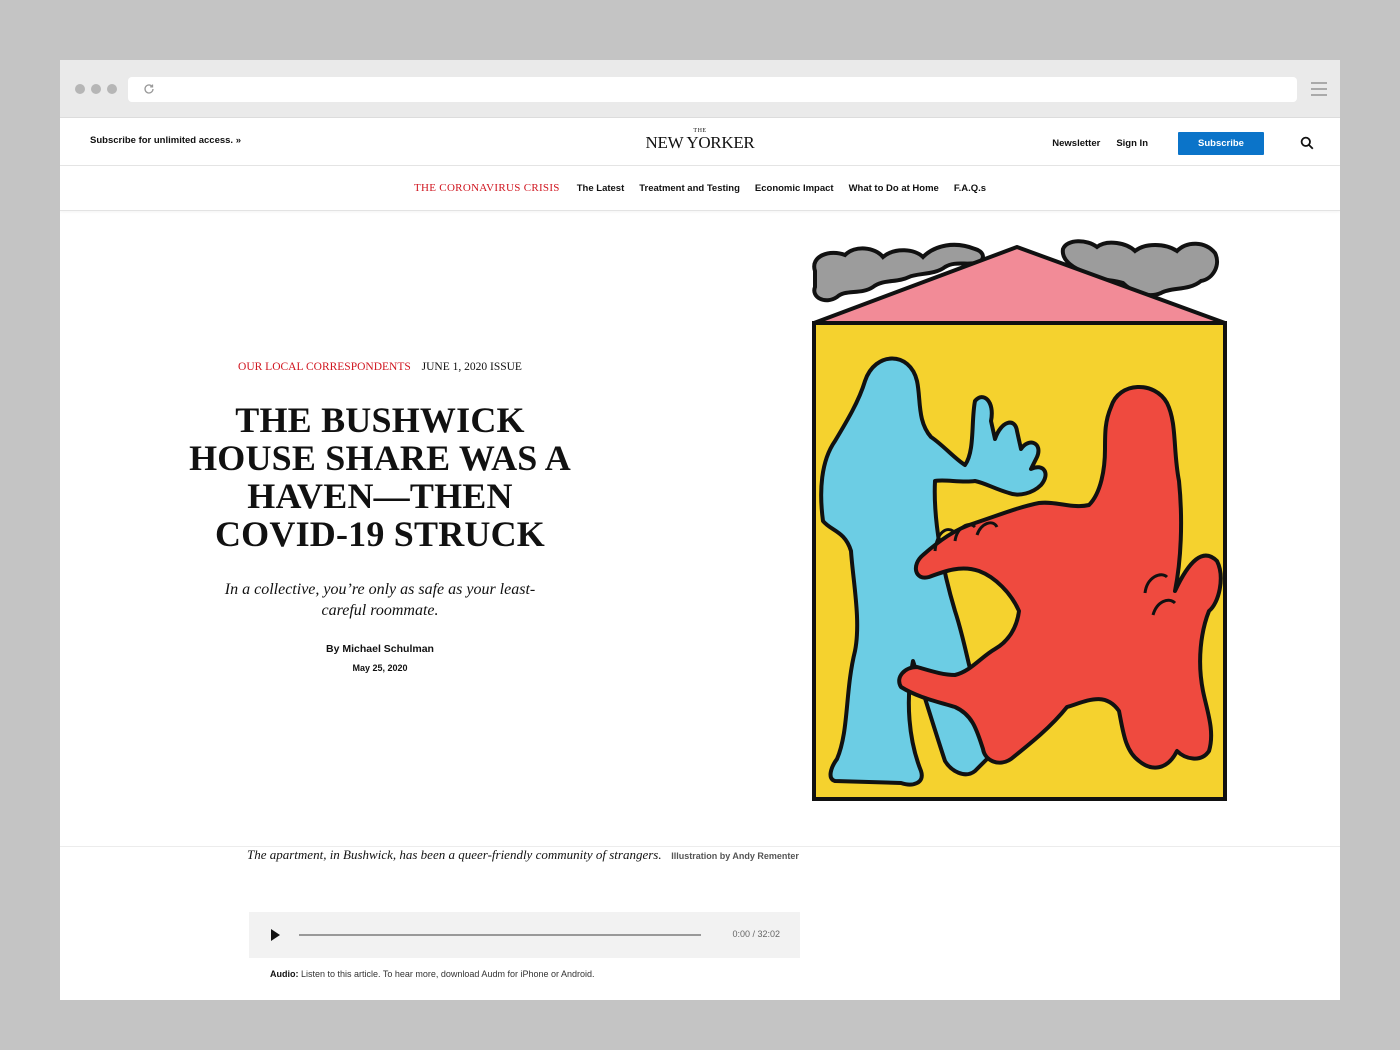 The height and width of the screenshot is (1050, 1400). What do you see at coordinates (472, 367) in the screenshot?
I see `issue-link: June 1, 2020 Issue` at bounding box center [472, 367].